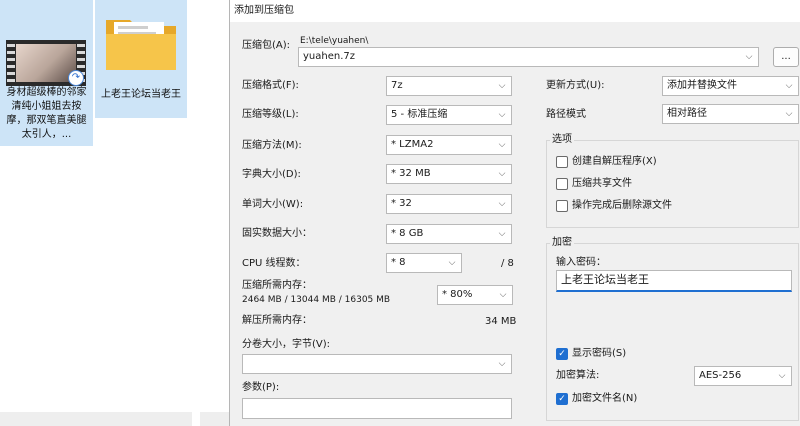 Image resolution: width=800 pixels, height=426 pixels. I want to click on share-arrow-icon: ↷, so click(76, 78).